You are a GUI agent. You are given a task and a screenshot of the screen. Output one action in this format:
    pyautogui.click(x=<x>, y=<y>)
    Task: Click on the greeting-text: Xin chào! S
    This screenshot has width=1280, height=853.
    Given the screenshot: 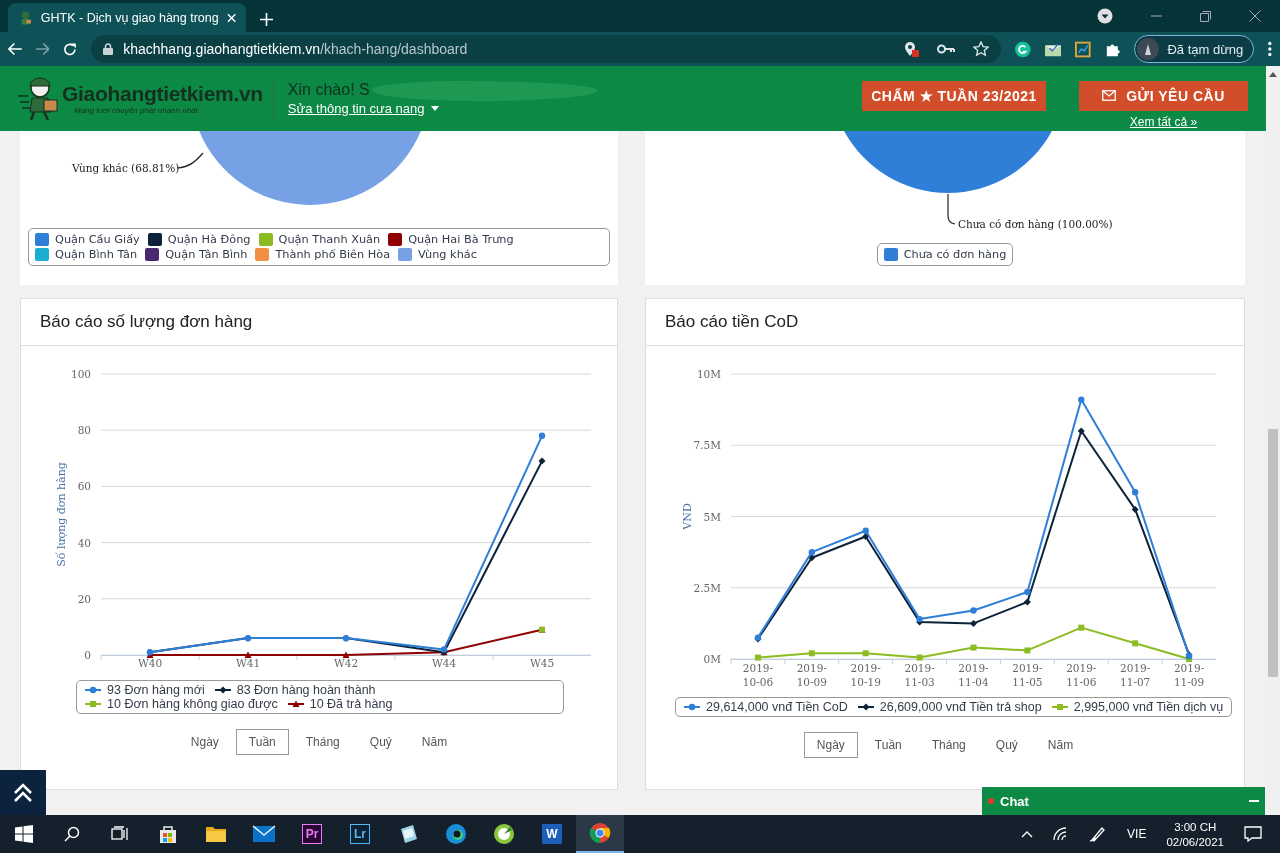 What is the action you would take?
    pyautogui.click(x=329, y=90)
    